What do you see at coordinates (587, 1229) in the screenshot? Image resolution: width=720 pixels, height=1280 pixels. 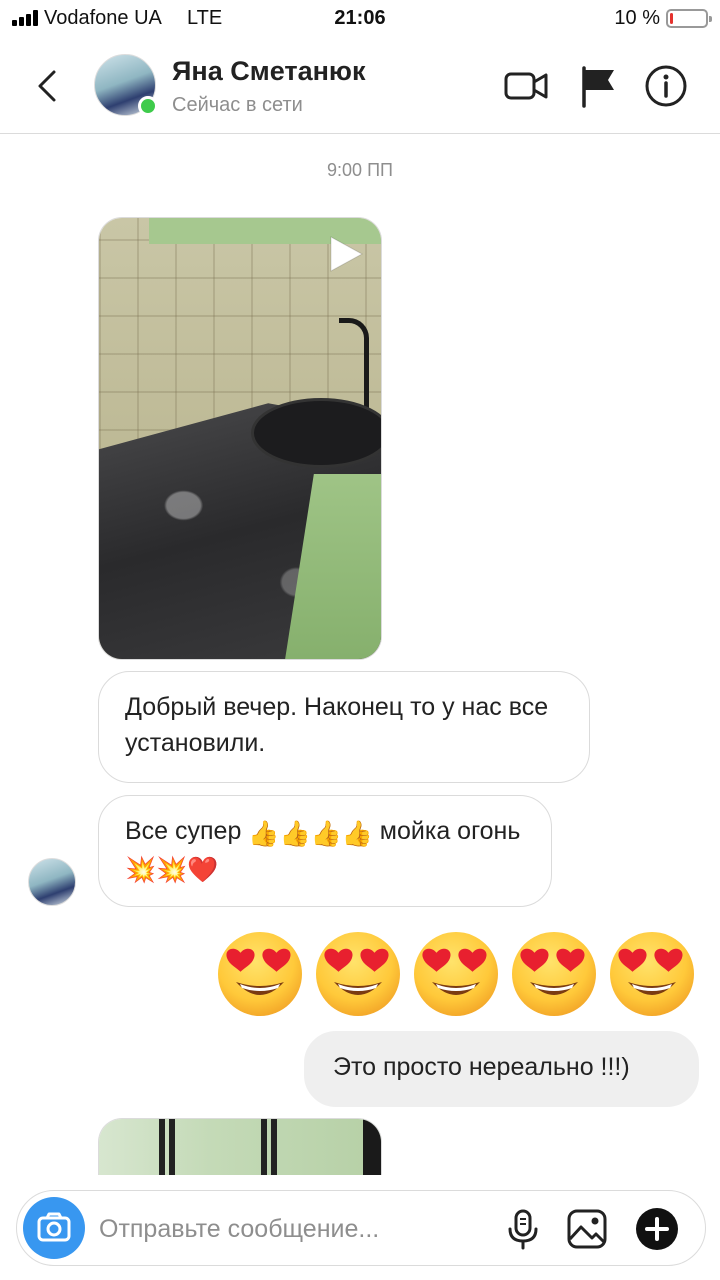 I see `gallery-icon` at bounding box center [587, 1229].